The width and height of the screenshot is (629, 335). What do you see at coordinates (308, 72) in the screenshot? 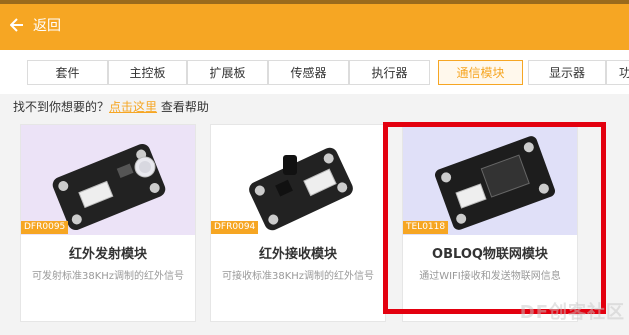
I see `tab-sensors: 传感器` at bounding box center [308, 72].